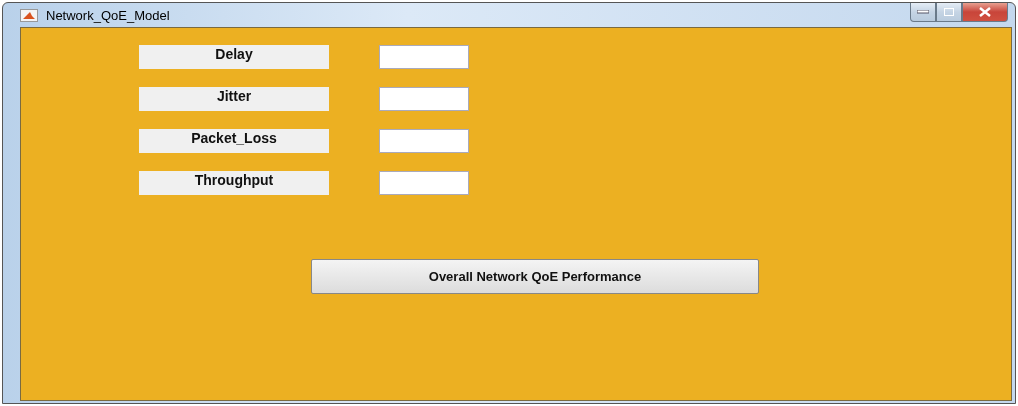 This screenshot has height=406, width=1018. I want to click on close-icon, so click(985, 12).